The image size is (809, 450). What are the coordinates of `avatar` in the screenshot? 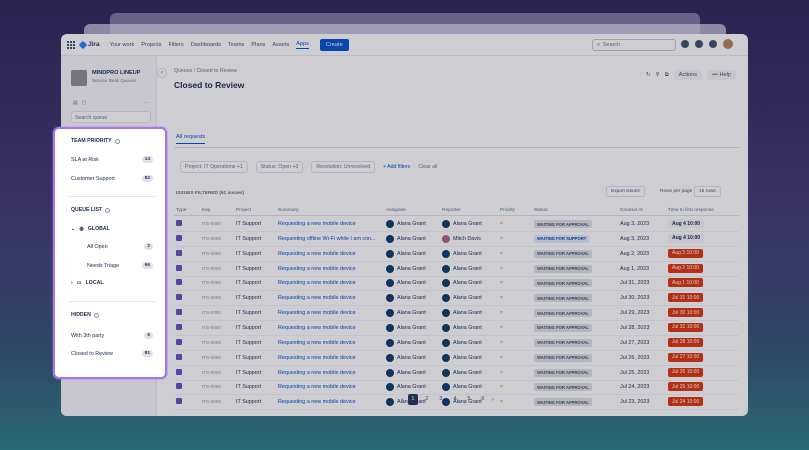 It's located at (728, 44).